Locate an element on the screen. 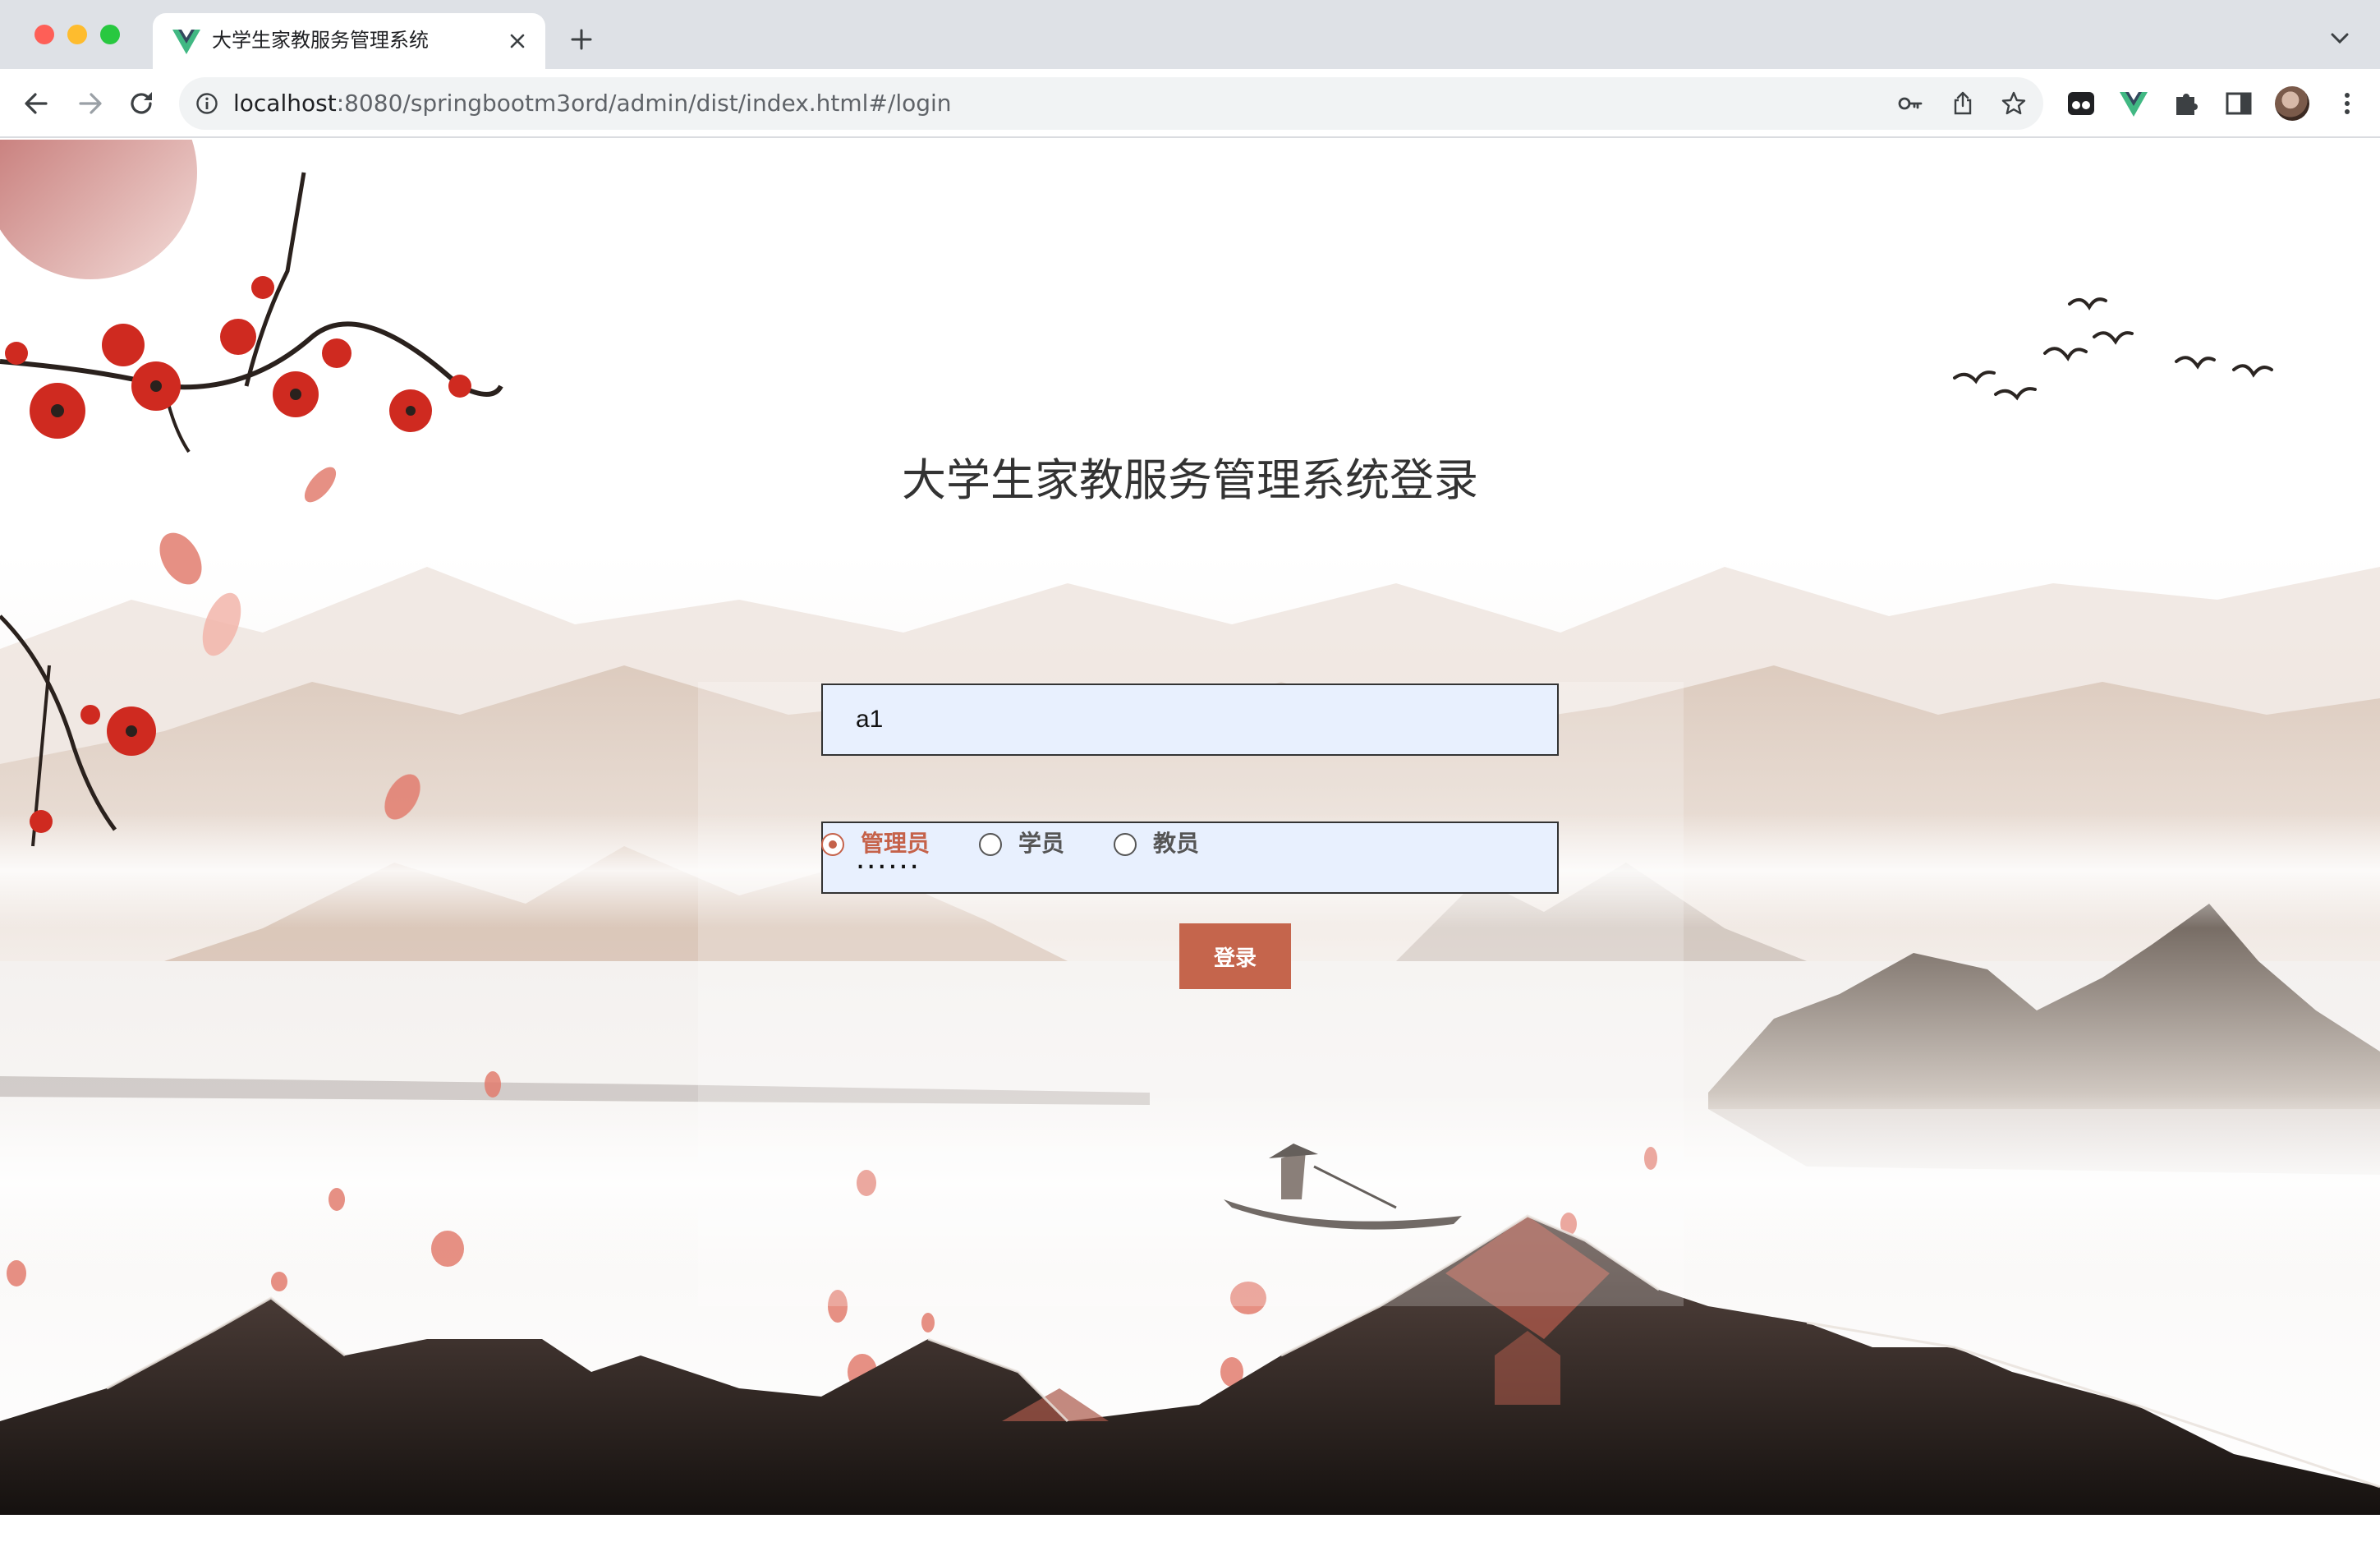 This screenshot has width=2380, height=1551. info-icon is located at coordinates (206, 103).